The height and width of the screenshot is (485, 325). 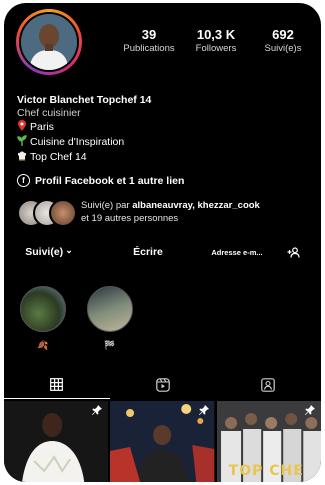 I want to click on stat-followers: 10,3 K Followers, so click(x=216, y=41).